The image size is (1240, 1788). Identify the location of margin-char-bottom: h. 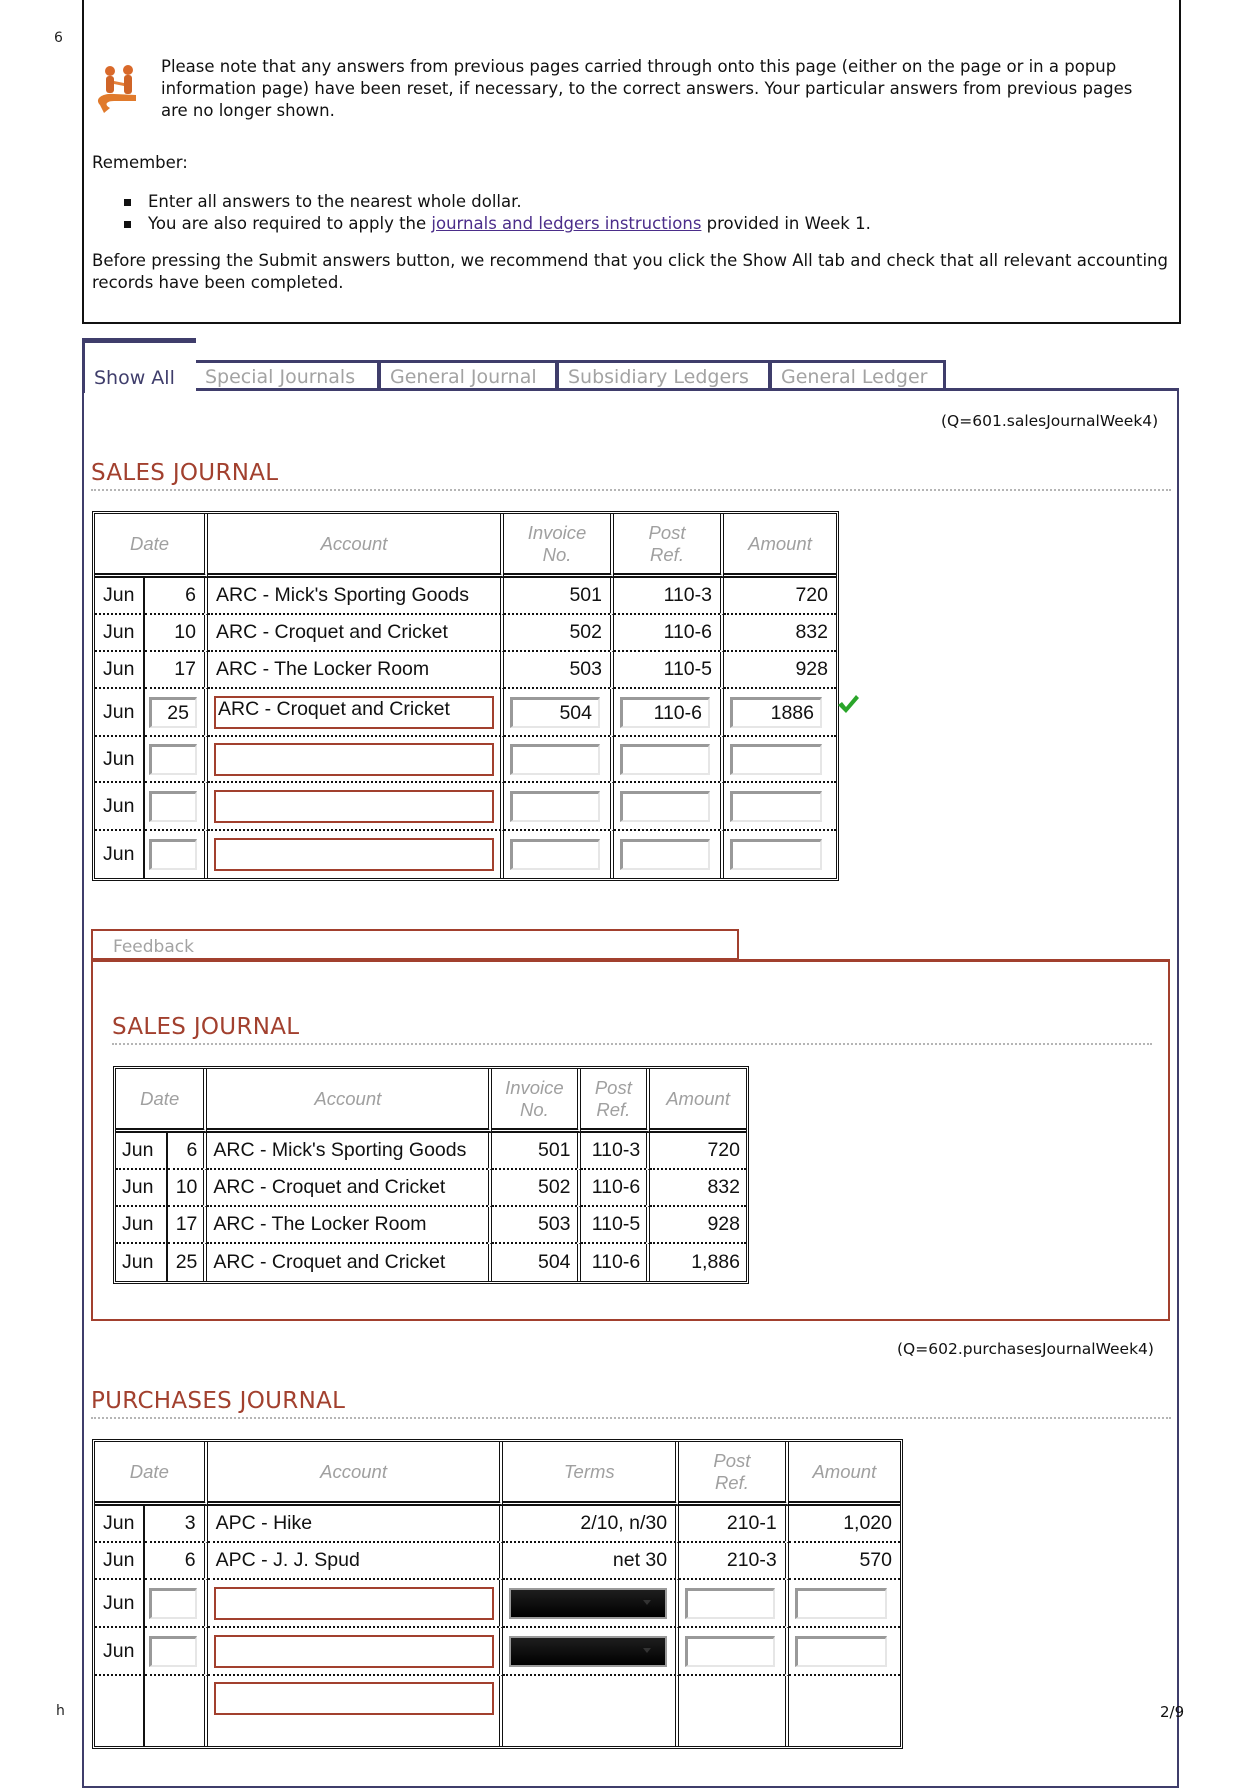
(60, 1711).